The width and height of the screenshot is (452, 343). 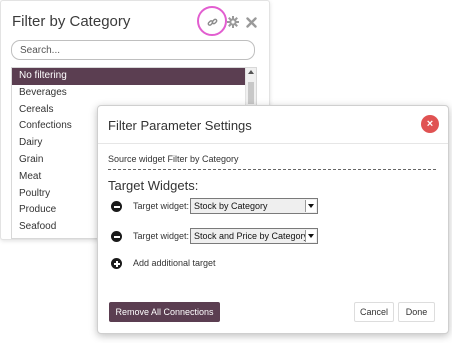 I want to click on add-target-icon, so click(x=116, y=263).